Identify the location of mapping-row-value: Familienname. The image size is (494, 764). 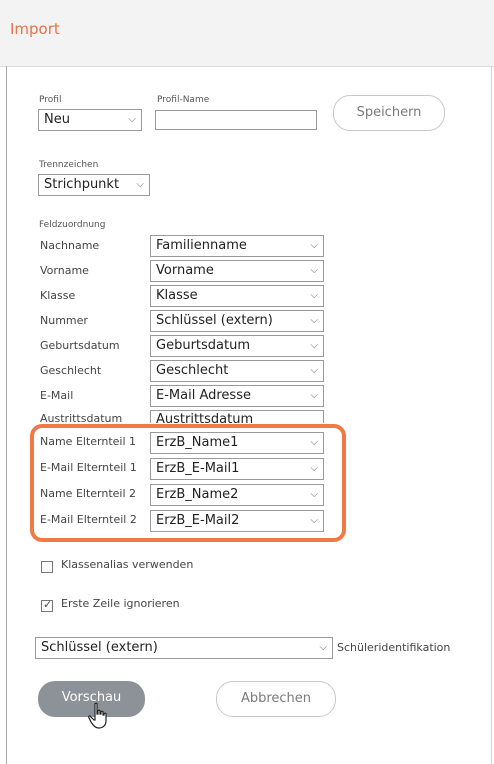
(201, 245).